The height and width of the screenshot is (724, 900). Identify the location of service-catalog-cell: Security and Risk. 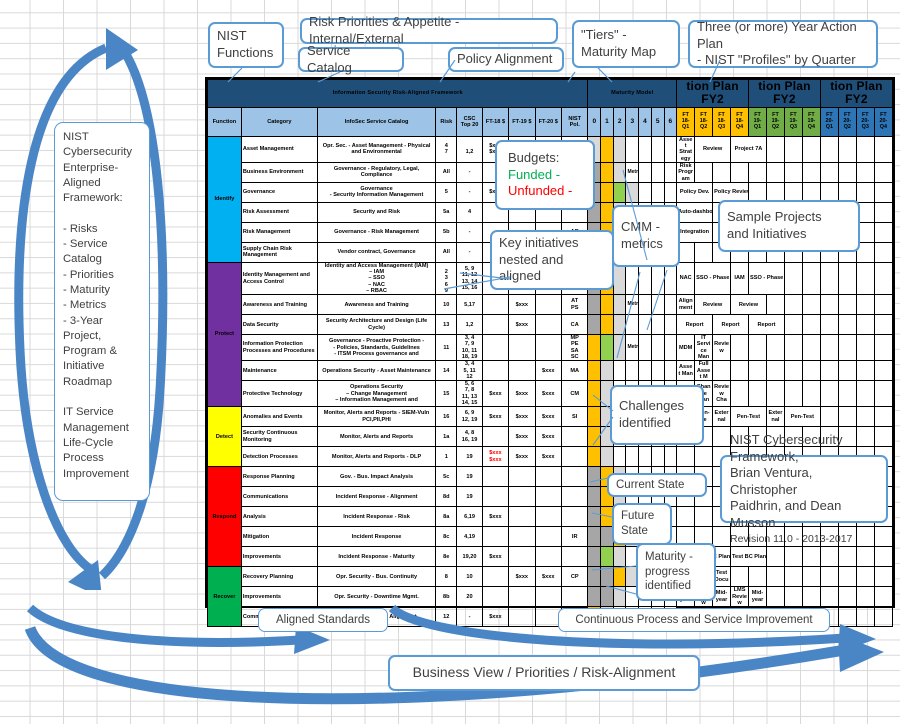
(376, 212).